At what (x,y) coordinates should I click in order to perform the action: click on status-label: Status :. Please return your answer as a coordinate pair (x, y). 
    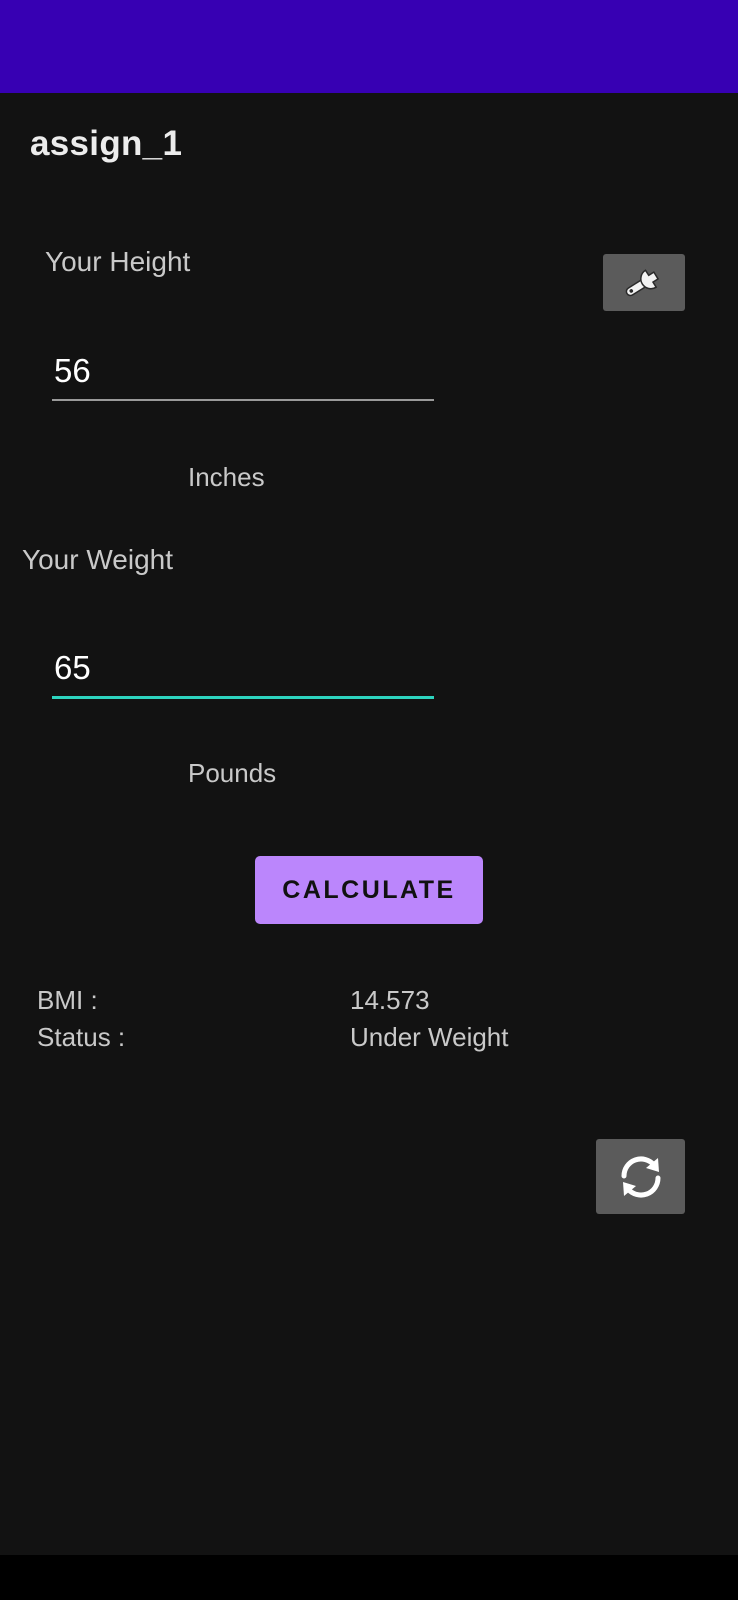
    Looking at the image, I should click on (81, 1037).